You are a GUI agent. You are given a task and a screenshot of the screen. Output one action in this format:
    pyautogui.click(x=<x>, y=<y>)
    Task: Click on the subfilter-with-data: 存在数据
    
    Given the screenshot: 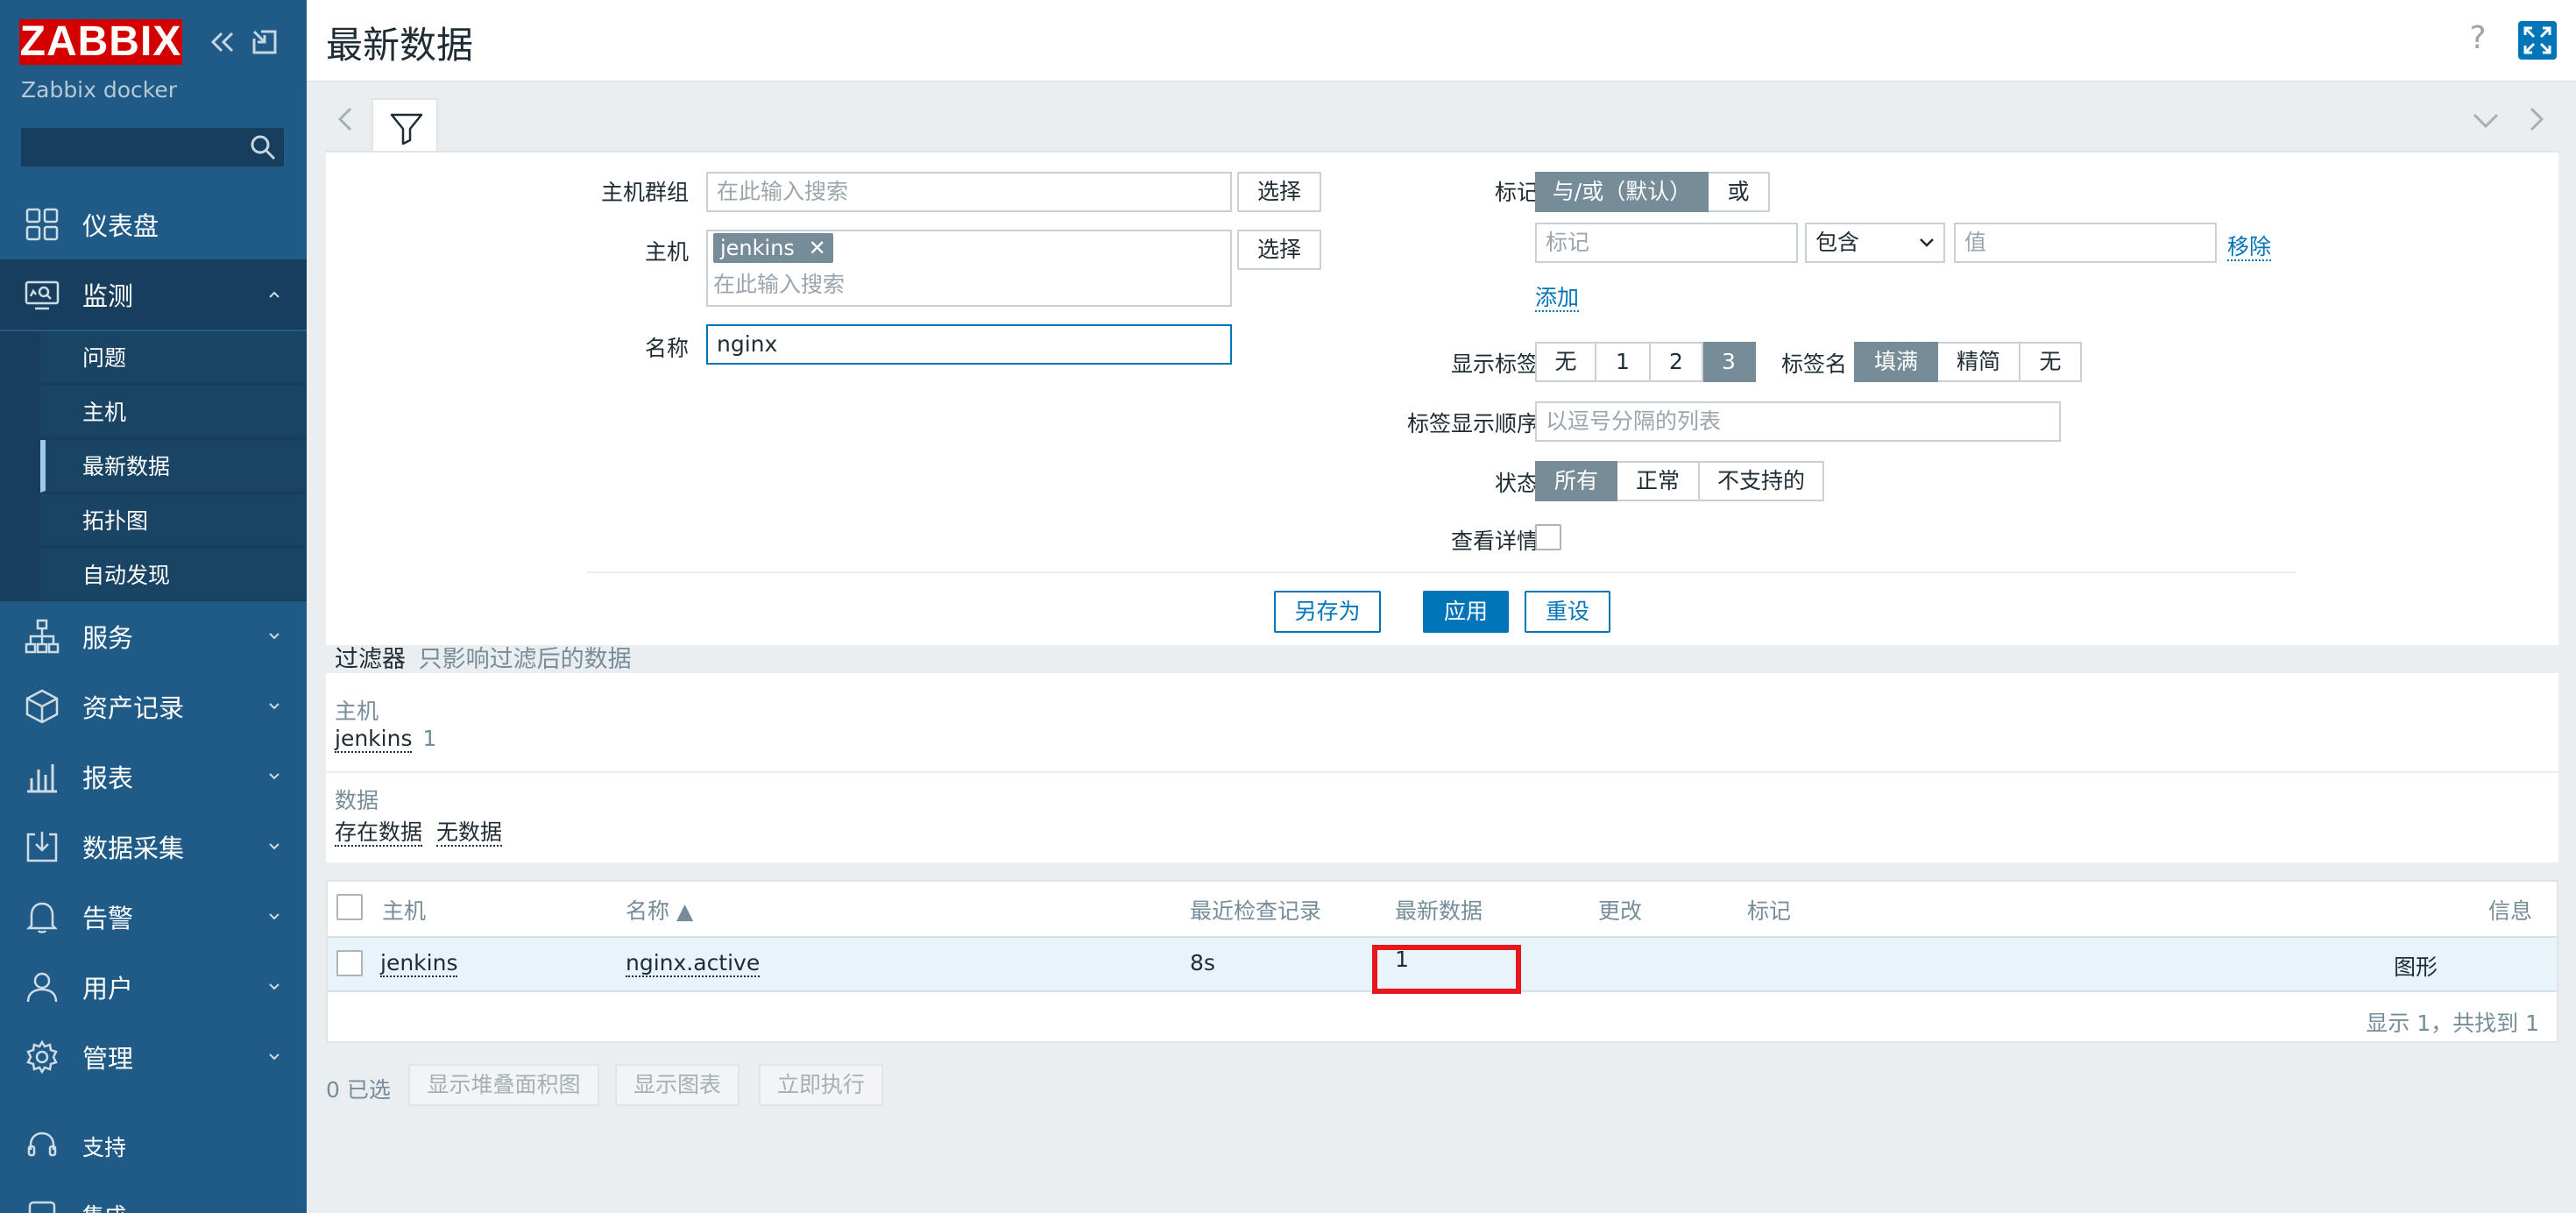 What is the action you would take?
    pyautogui.click(x=379, y=831)
    